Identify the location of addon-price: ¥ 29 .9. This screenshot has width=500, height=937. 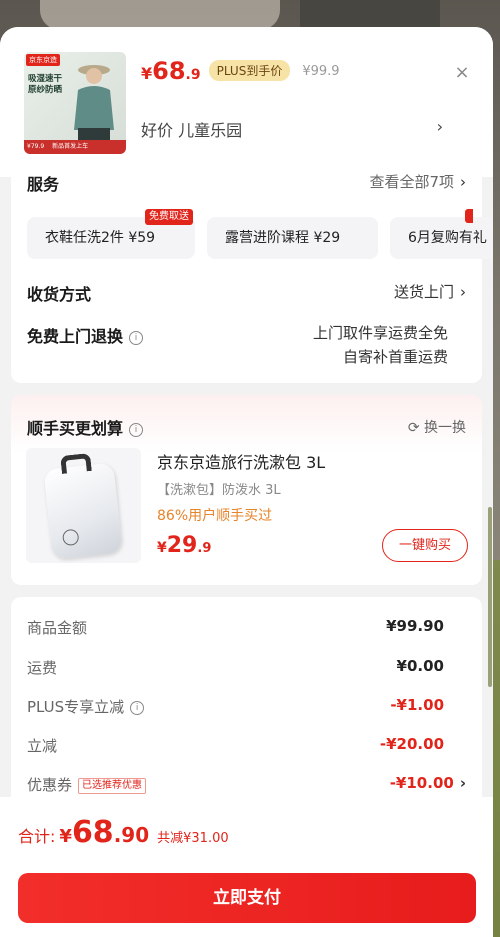
(184, 545).